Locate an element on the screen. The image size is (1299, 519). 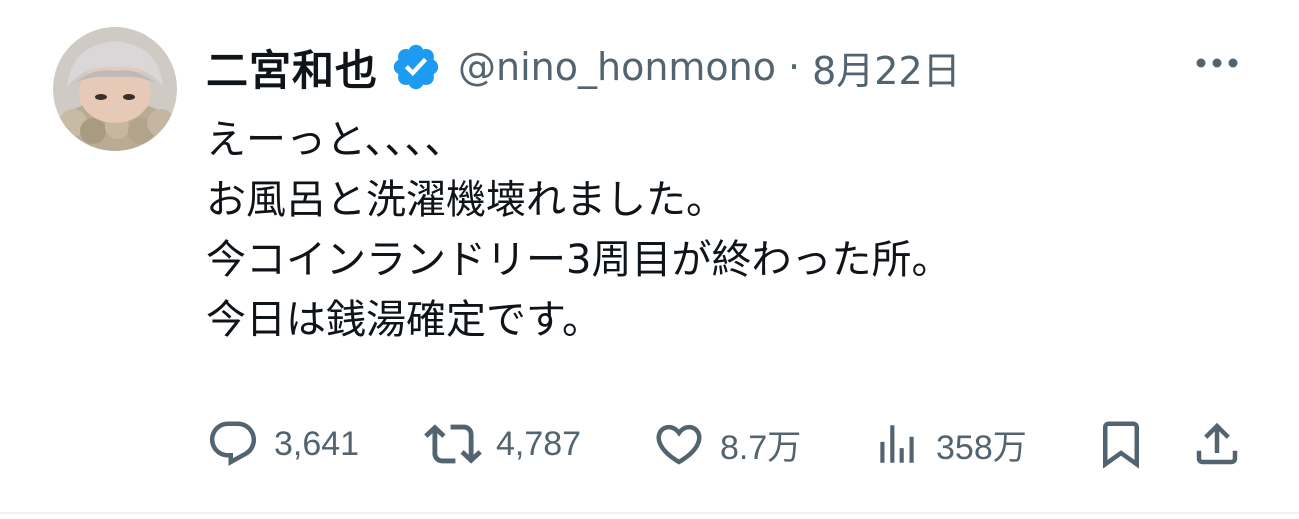
tweet-text-line: お風呂と洗濯機壊れました。 is located at coordinates (466, 200).